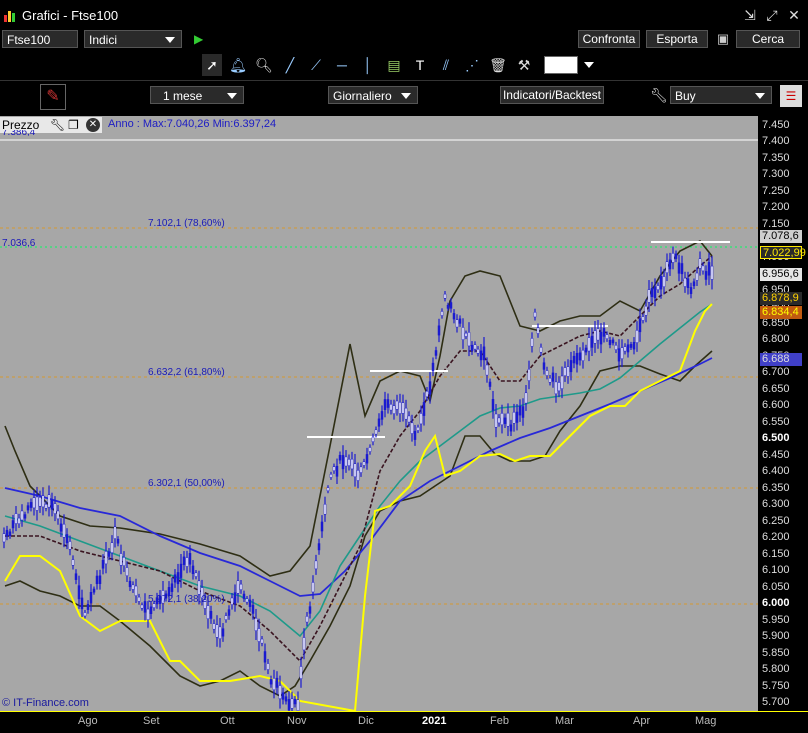  What do you see at coordinates (212, 65) in the screenshot?
I see `cursor-icon: ➚` at bounding box center [212, 65].